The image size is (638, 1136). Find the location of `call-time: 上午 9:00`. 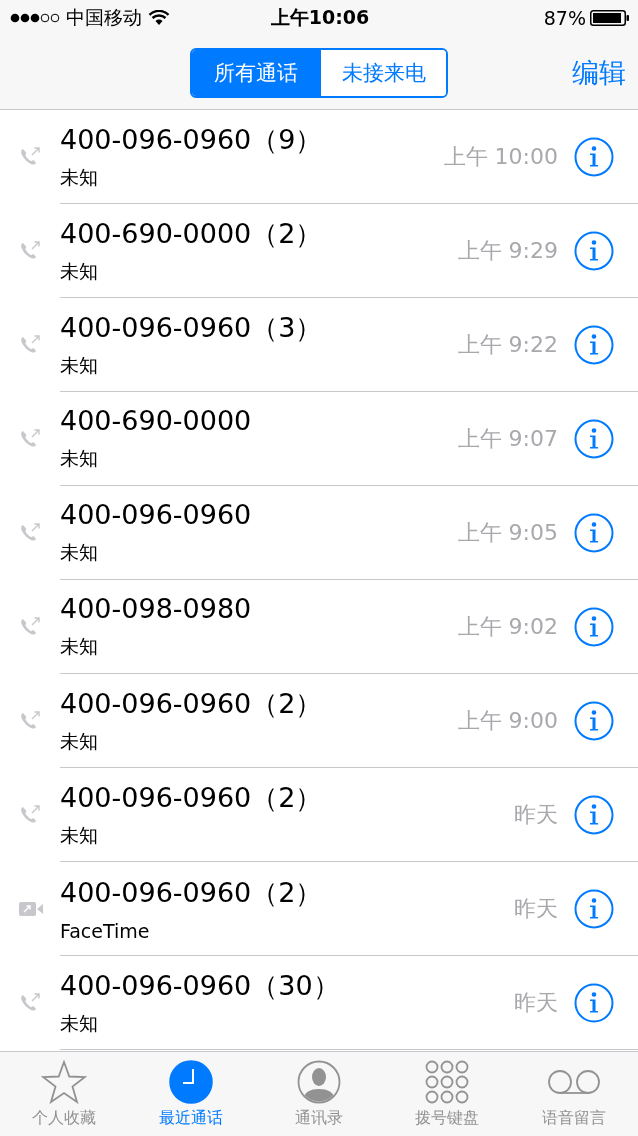

call-time: 上午 9:00 is located at coordinates (507, 720).